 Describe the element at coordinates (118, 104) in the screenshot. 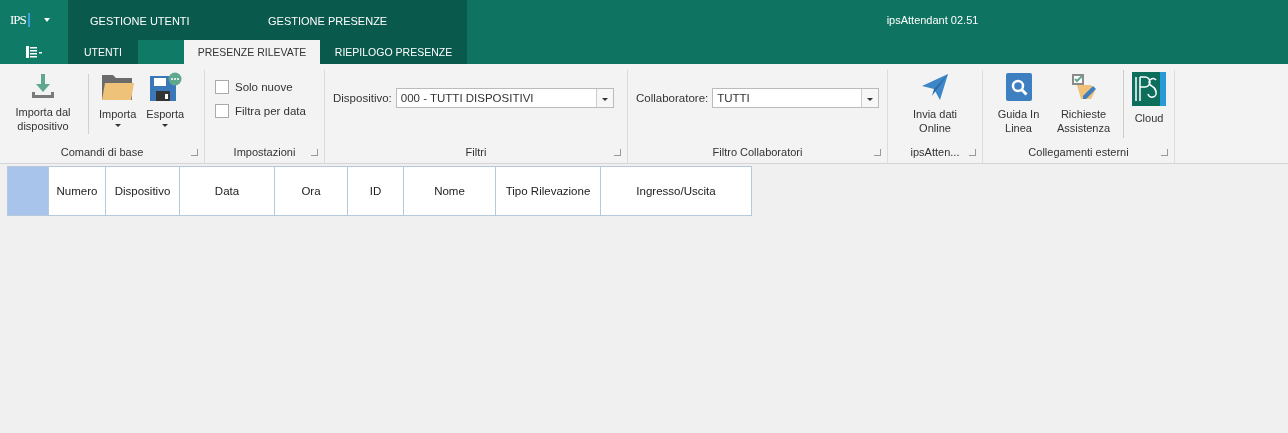

I see `import-button: Importa` at that location.